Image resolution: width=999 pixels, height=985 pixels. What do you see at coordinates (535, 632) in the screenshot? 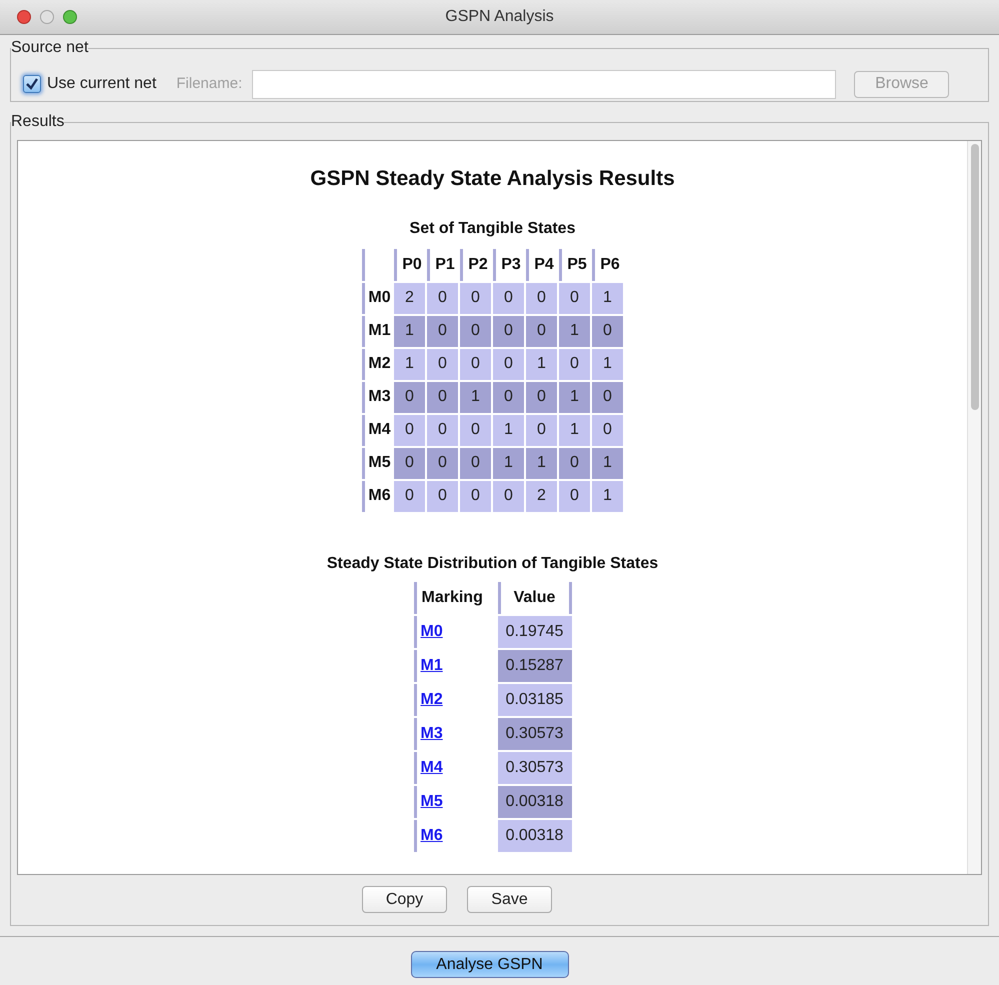
I see `table-cell: 0.19745` at bounding box center [535, 632].